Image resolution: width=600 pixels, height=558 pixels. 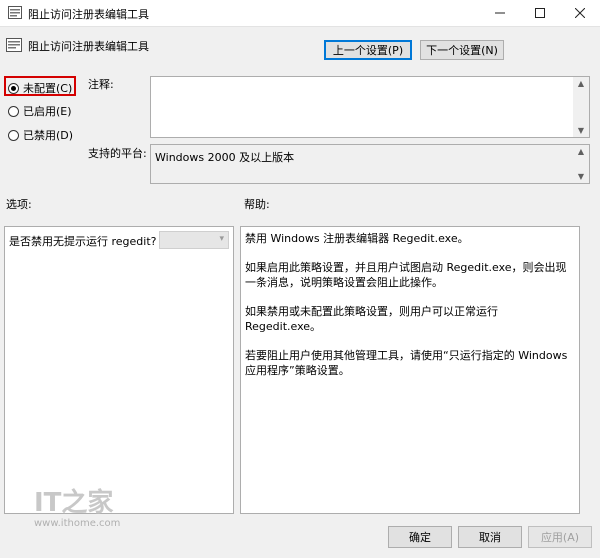 What do you see at coordinates (357, 238) in the screenshot?
I see `help-paragraph: 禁用 Windows 注册表编辑器 Regedit.exe。` at bounding box center [357, 238].